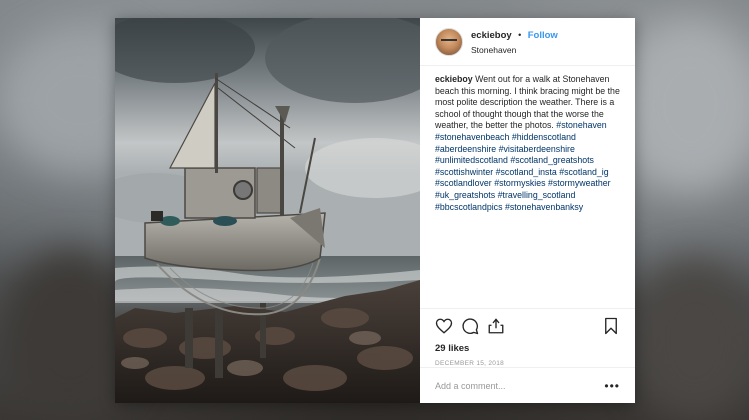 This screenshot has height=420, width=749. Describe the element at coordinates (612, 386) in the screenshot. I see `more-options-icon: •••` at that location.